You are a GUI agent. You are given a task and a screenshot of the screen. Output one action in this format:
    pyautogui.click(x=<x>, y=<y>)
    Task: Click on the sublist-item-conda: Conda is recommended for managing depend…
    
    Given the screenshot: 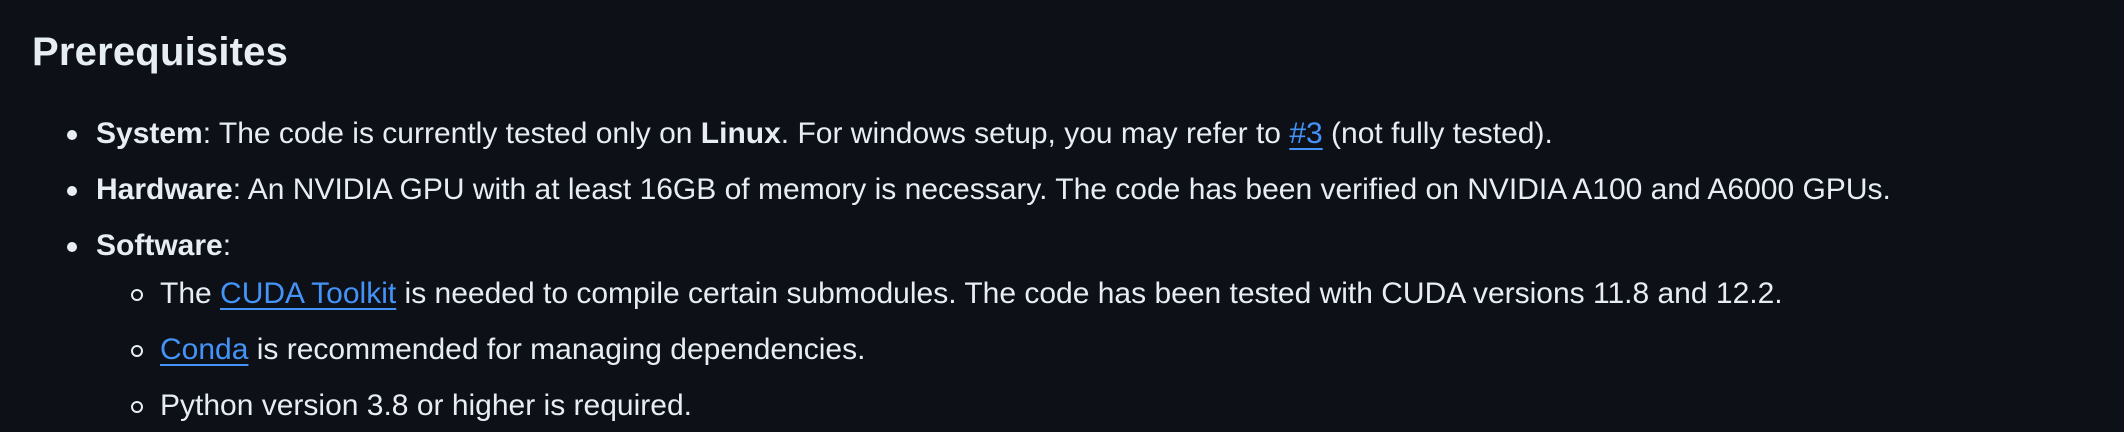 What is the action you would take?
    pyautogui.click(x=1062, y=350)
    